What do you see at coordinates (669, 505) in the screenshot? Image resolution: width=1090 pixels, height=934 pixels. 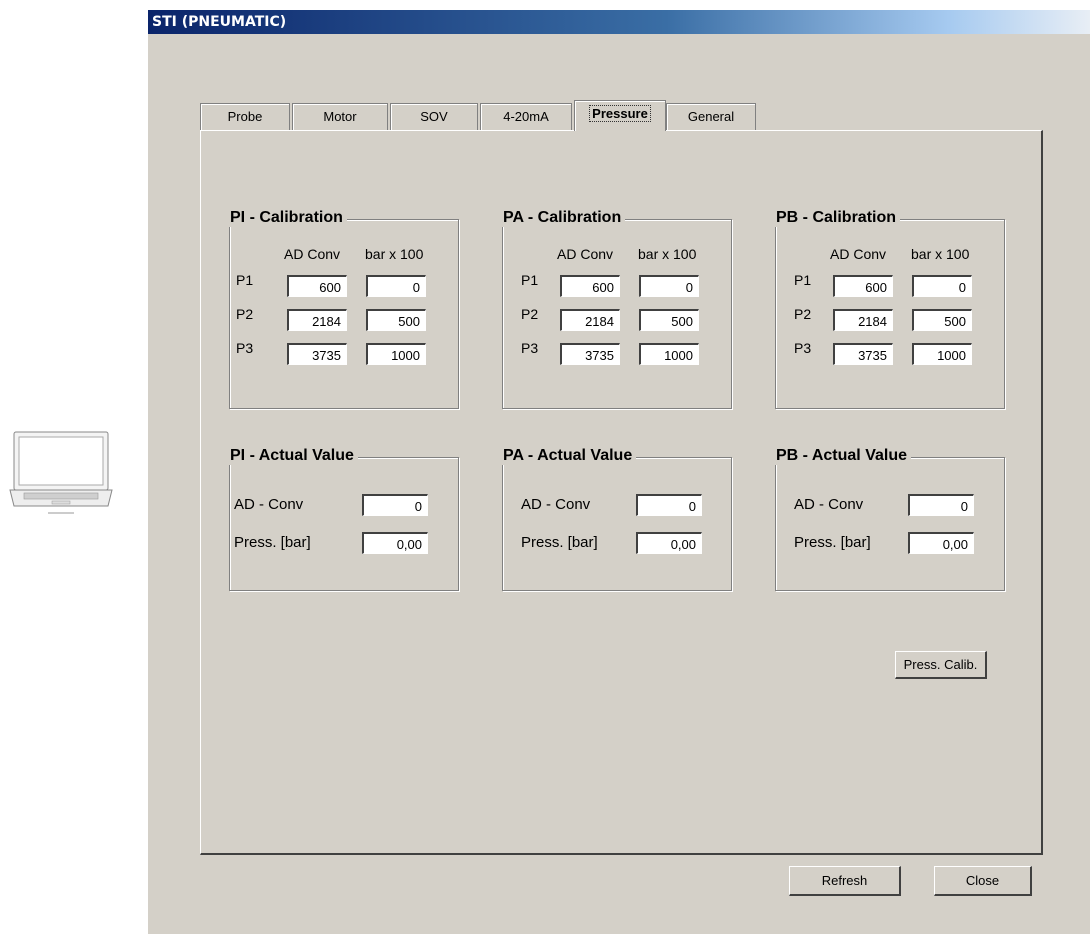 I see `pa-ad-conv-field: 0` at bounding box center [669, 505].